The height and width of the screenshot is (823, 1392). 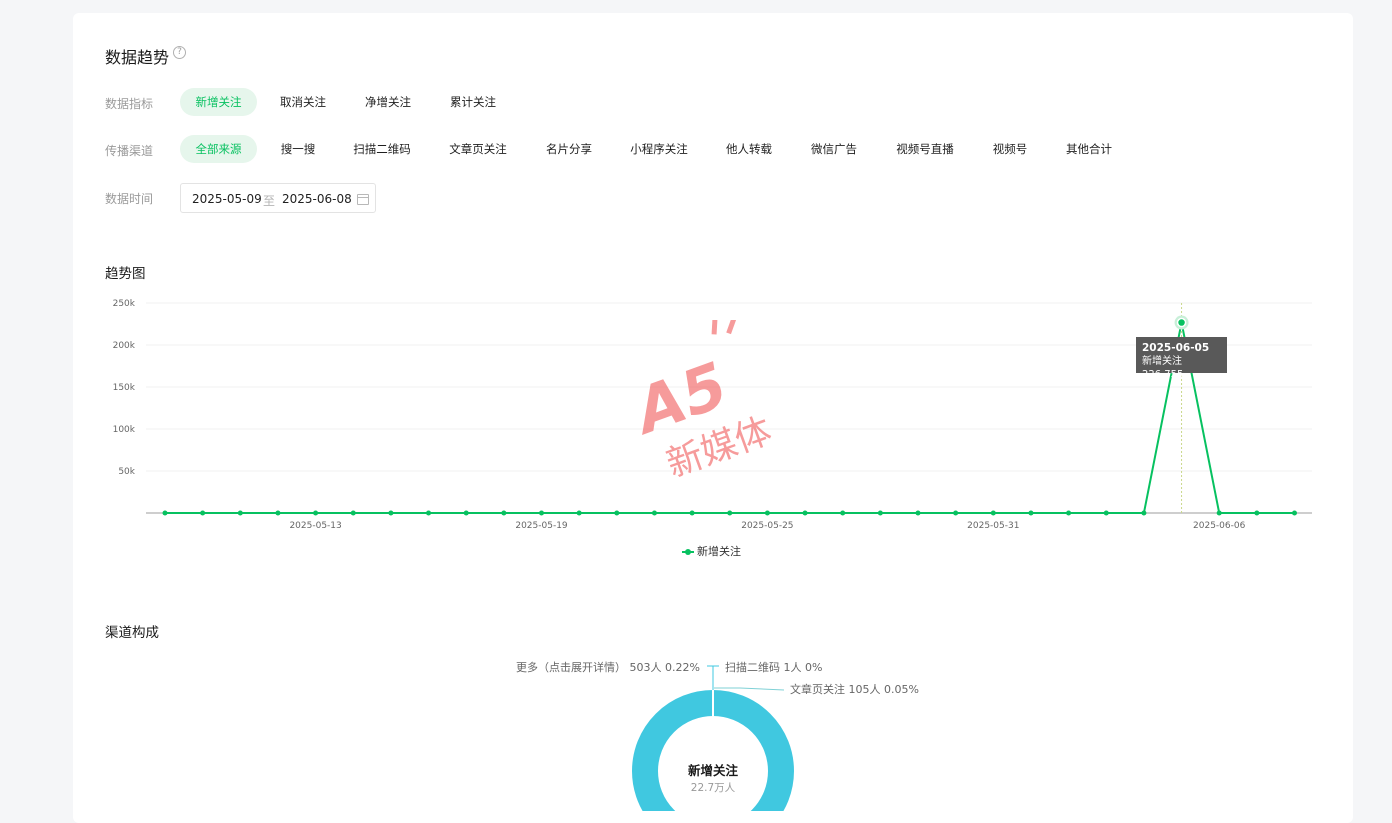 What do you see at coordinates (132, 633) in the screenshot?
I see `channel-composition-title: 渠道构成` at bounding box center [132, 633].